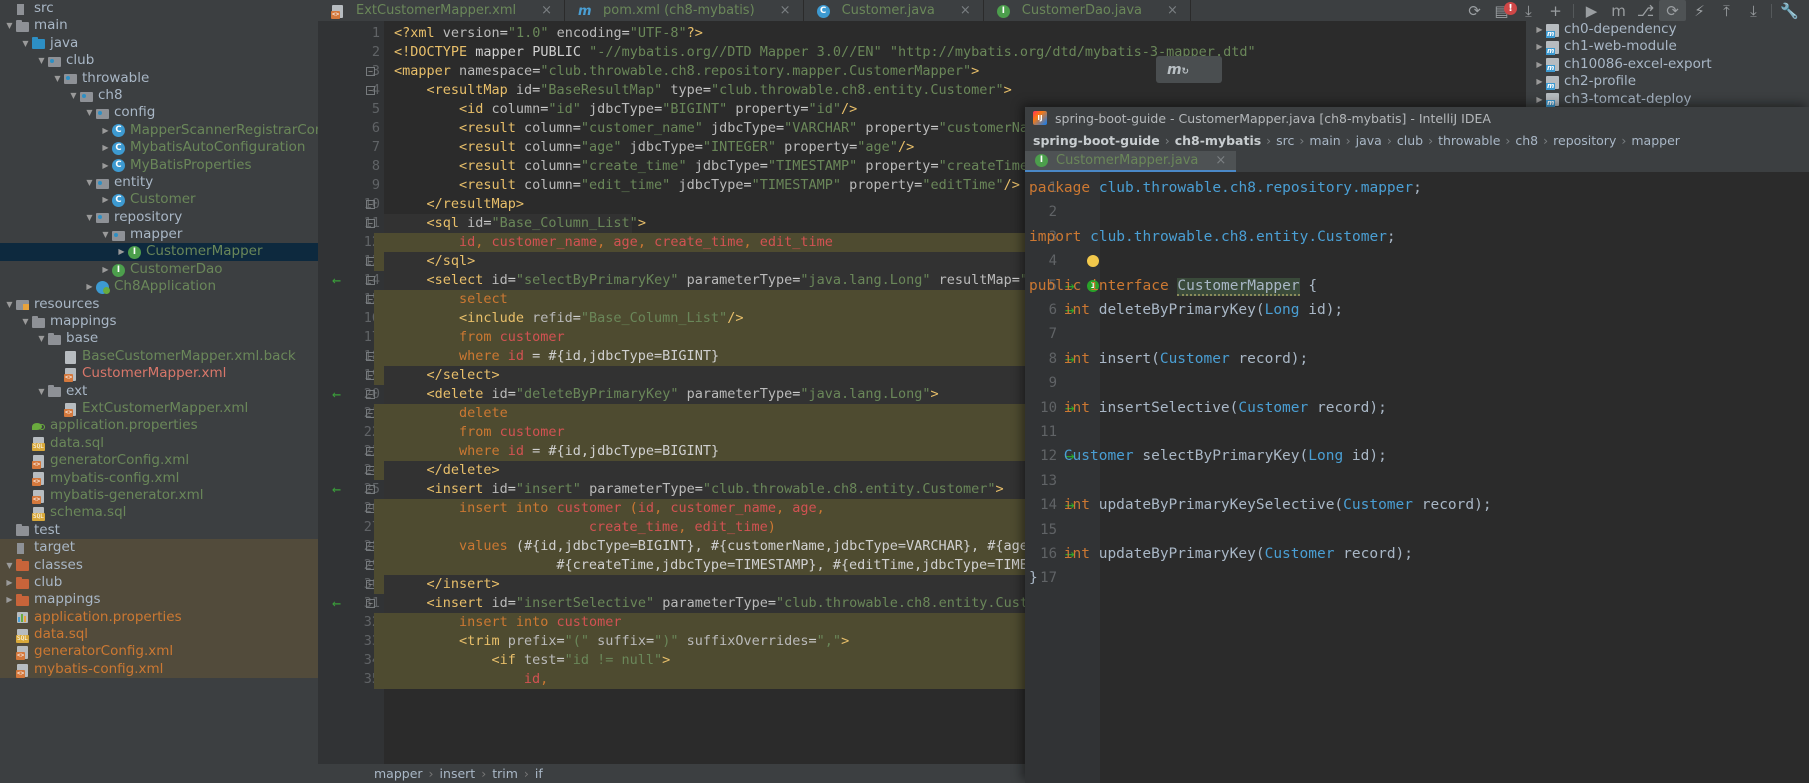 The image size is (1809, 783). Describe the element at coordinates (159, 495) in the screenshot. I see `tree-item: <> mybatis-generator.xml` at that location.